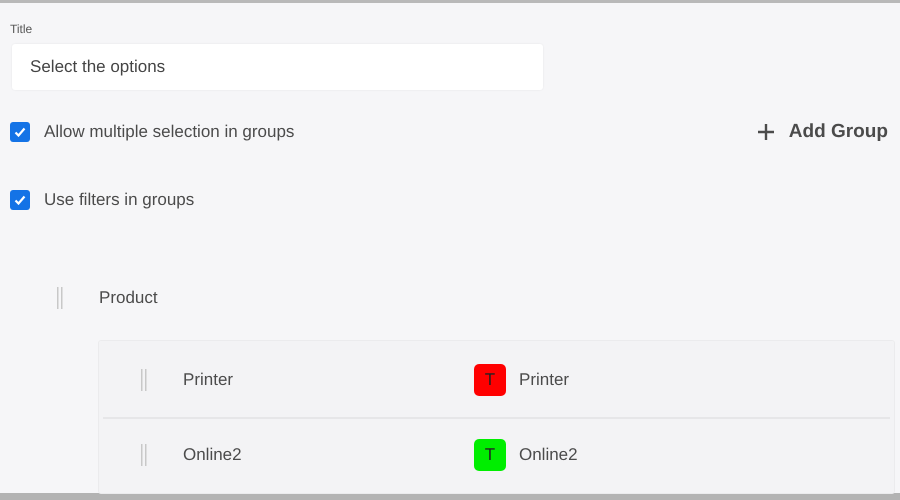 The width and height of the screenshot is (900, 500). What do you see at coordinates (765, 132) in the screenshot?
I see `plus-icon` at bounding box center [765, 132].